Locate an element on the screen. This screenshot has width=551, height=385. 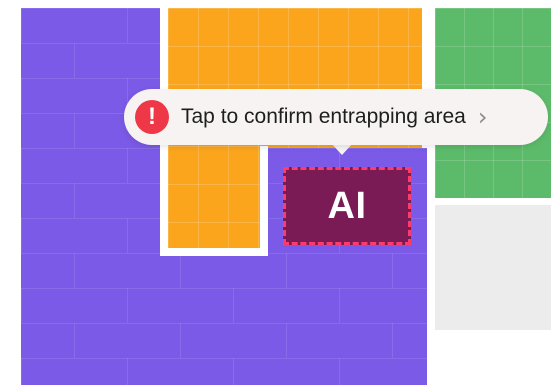
confirm-area-tooltip: ! Tap to confirm entrapping area › is located at coordinates (336, 117).